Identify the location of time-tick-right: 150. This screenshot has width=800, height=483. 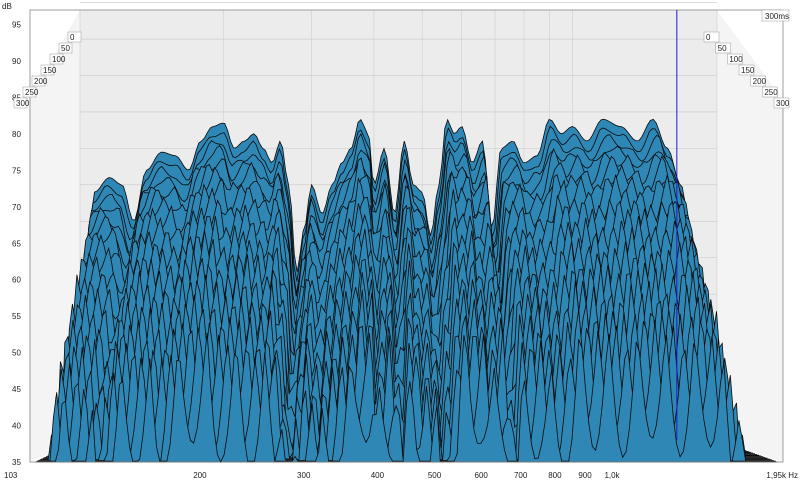
(746, 70).